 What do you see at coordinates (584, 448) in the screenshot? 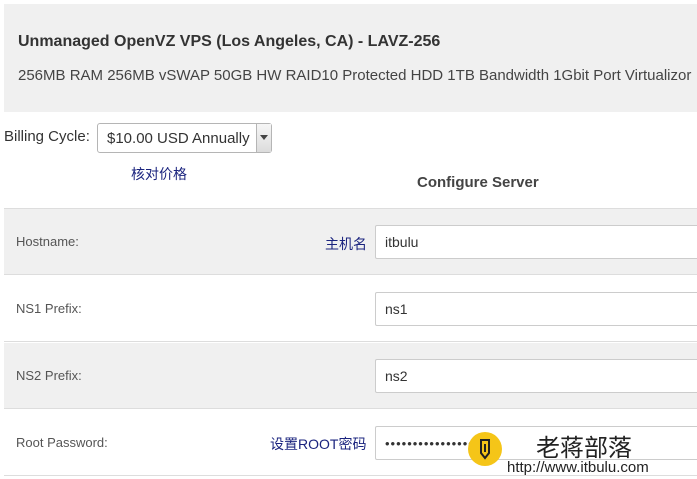
I see `watermark-name: 老蒋部落` at bounding box center [584, 448].